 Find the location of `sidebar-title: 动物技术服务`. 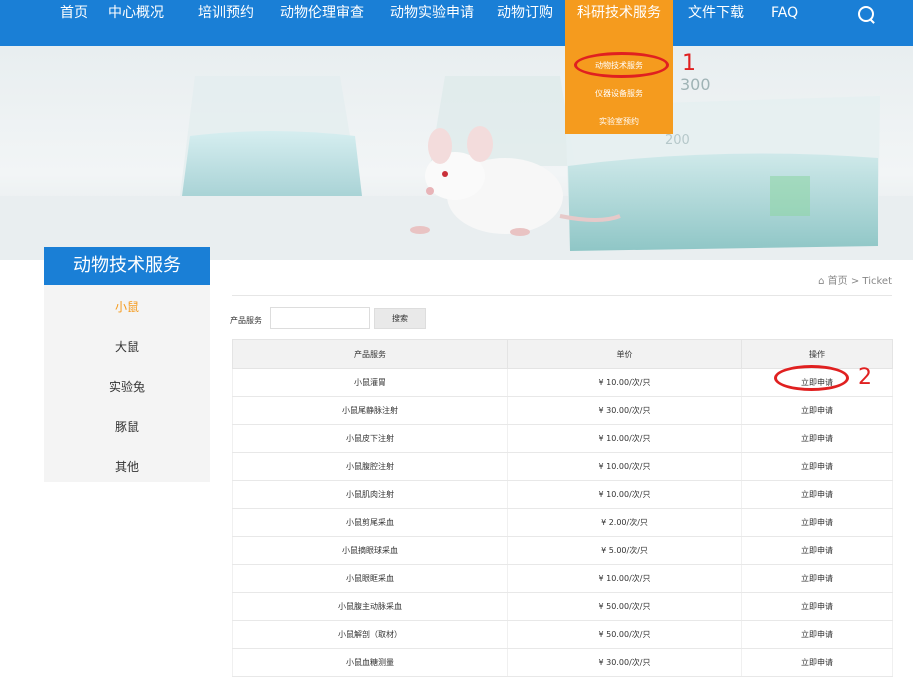

sidebar-title: 动物技术服务 is located at coordinates (127, 266).